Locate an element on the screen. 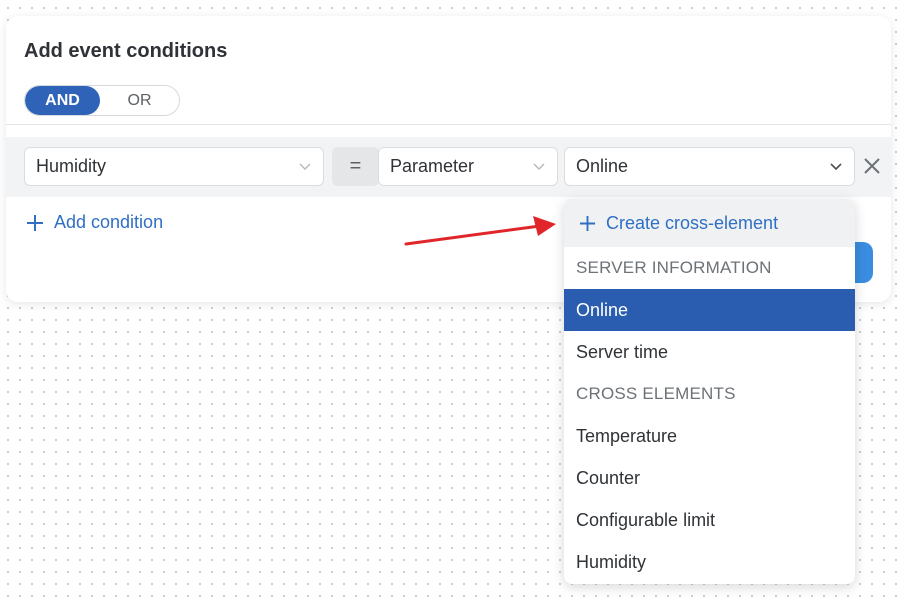  option-temperature: Temperature is located at coordinates (709, 436).